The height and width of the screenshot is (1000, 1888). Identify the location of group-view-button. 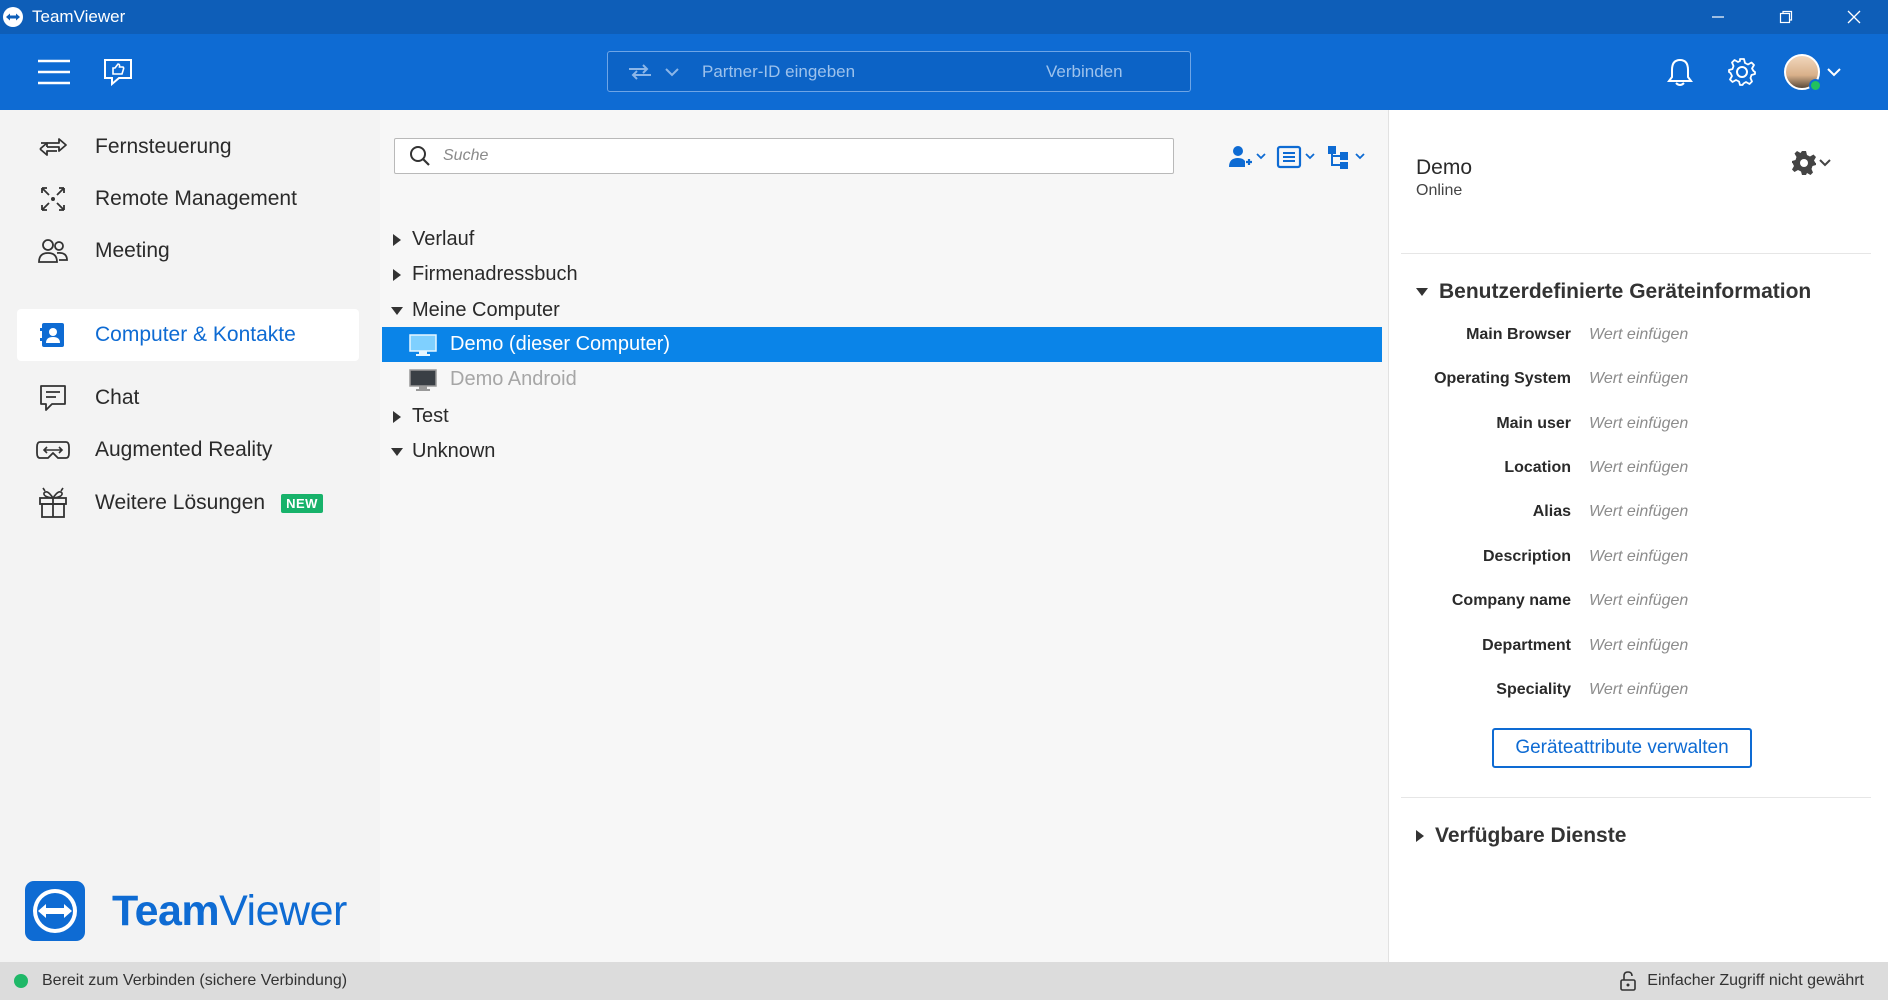
(1348, 157).